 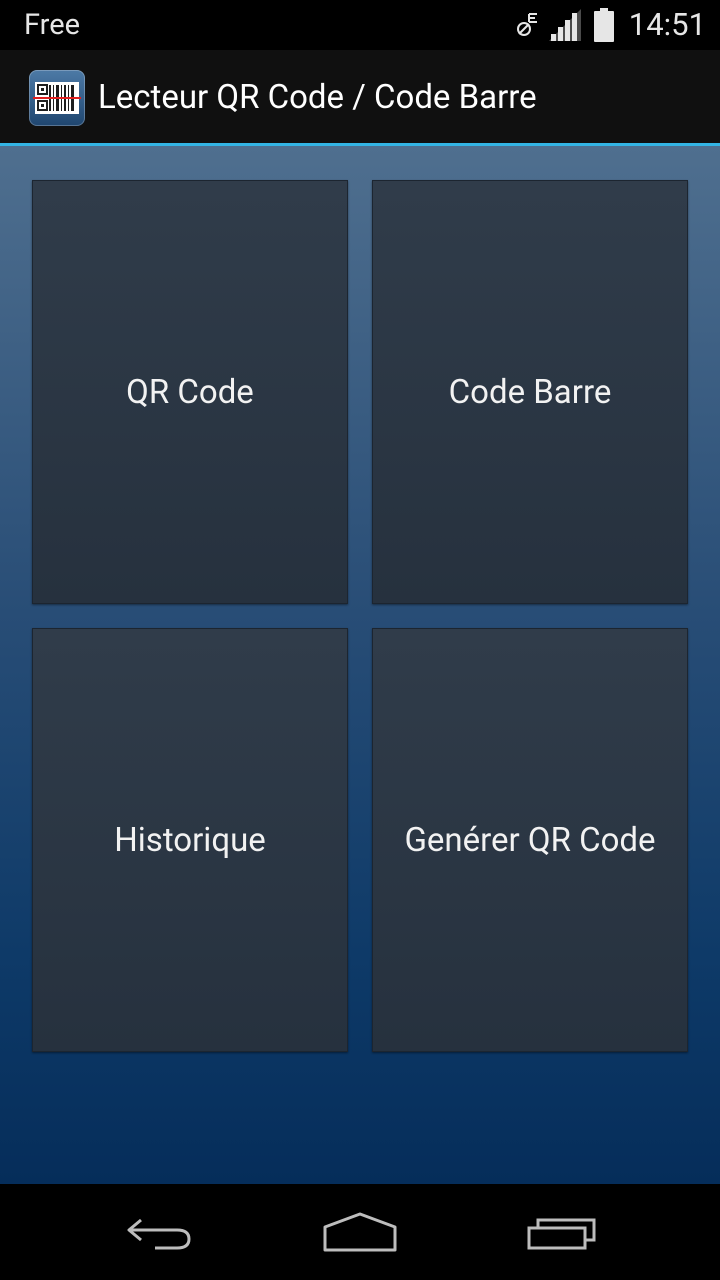 I want to click on history-label: Historique, so click(x=190, y=840).